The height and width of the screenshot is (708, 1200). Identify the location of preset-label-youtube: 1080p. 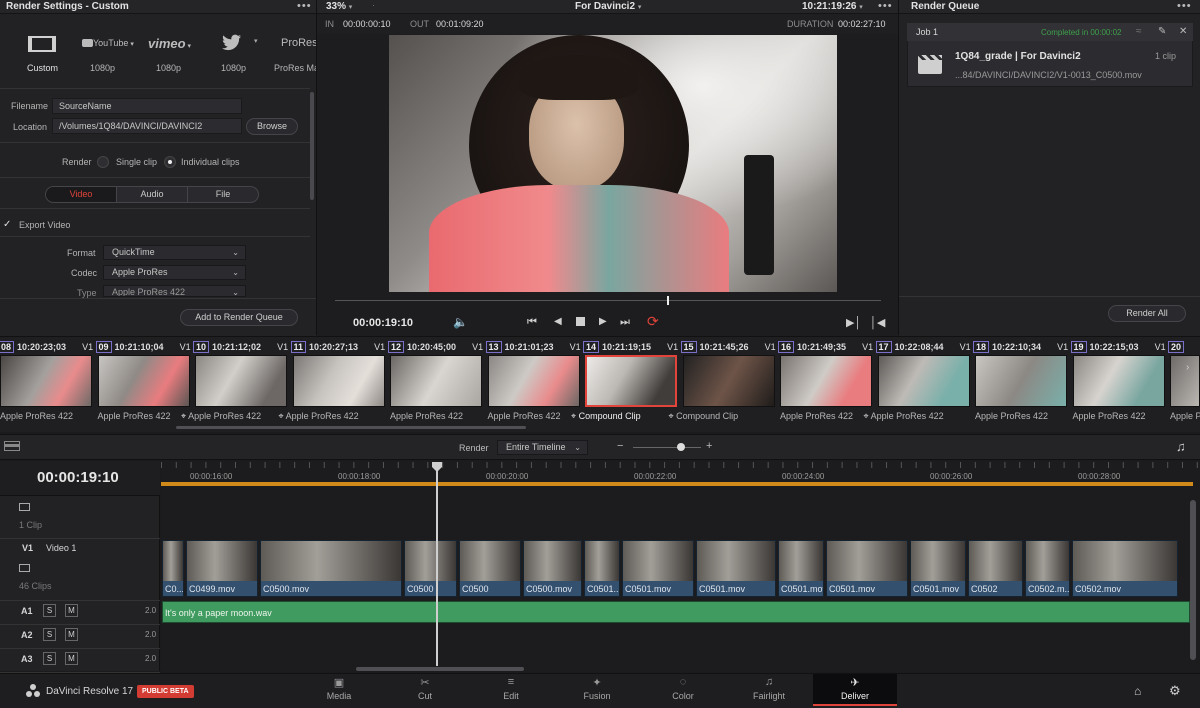
(102, 68).